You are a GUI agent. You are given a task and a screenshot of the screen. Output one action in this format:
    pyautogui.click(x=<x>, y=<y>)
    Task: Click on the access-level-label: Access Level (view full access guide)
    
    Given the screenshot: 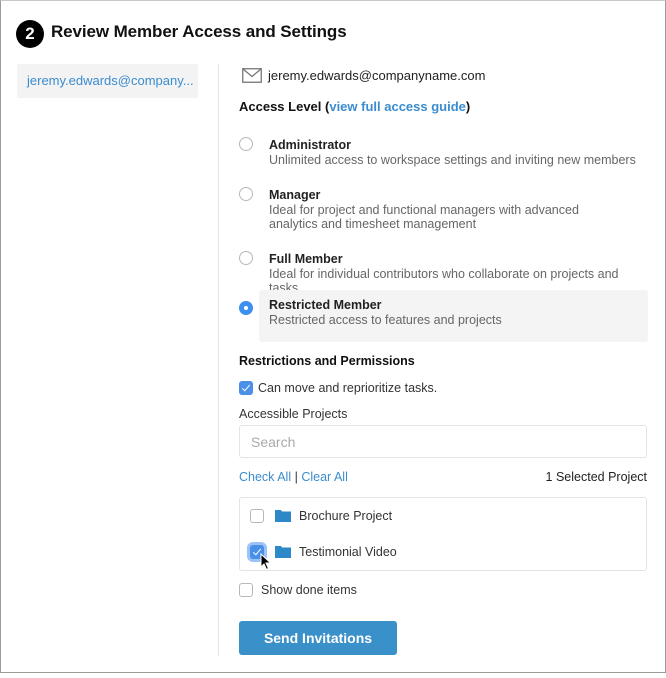 What is the action you would take?
    pyautogui.click(x=354, y=106)
    